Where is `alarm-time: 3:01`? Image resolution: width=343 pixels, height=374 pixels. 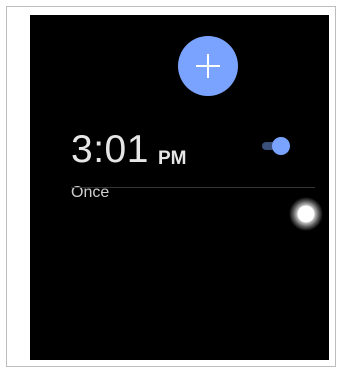
alarm-time: 3:01 is located at coordinates (110, 149).